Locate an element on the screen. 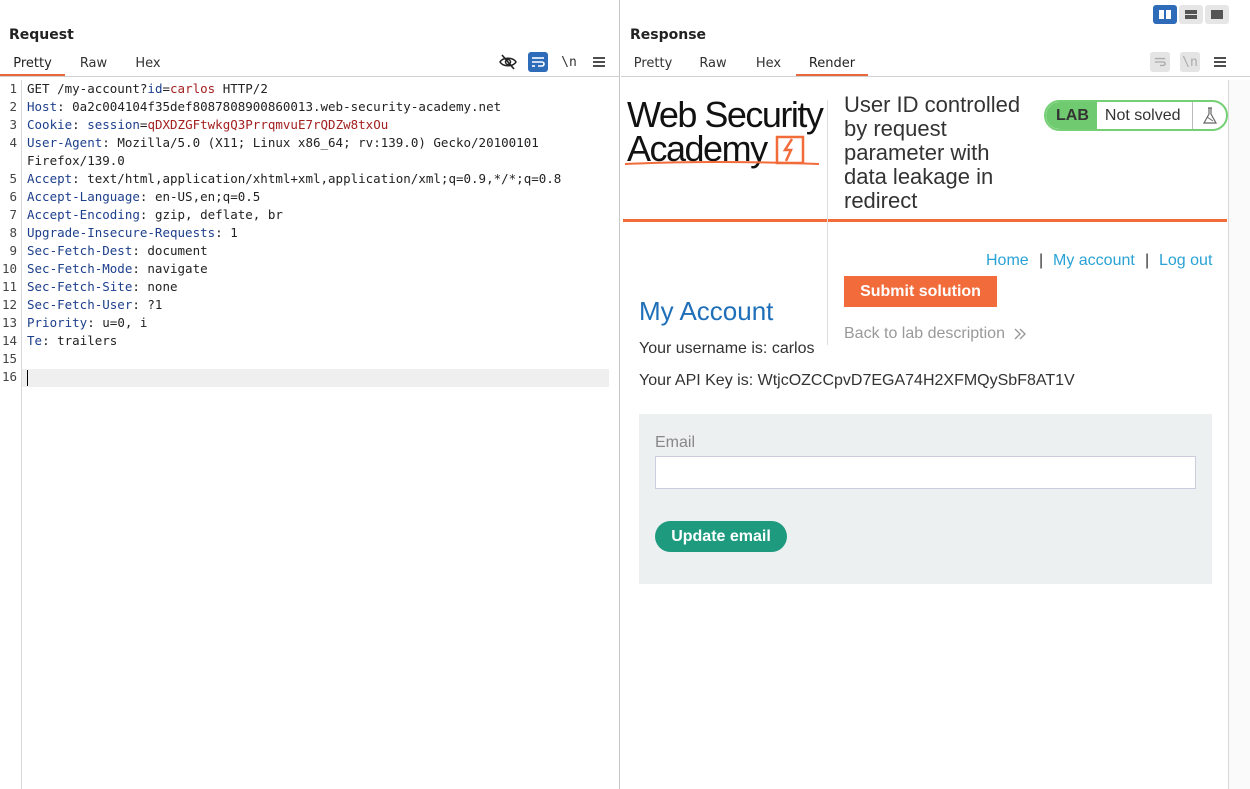 The image size is (1250, 789). code-key-token: Upgrade-Insecure-Requests is located at coordinates (121, 232).